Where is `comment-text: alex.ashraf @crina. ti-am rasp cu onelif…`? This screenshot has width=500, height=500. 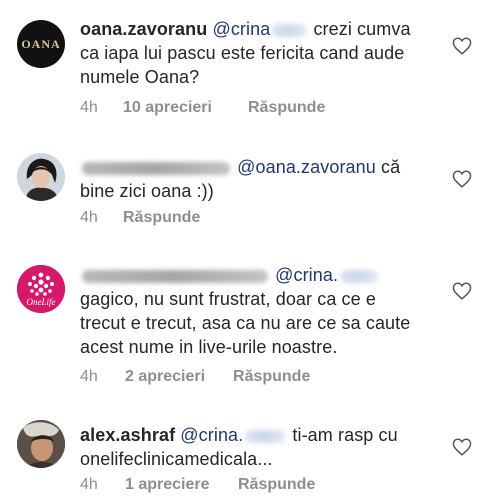 comment-text: alex.ashraf @crina. ti-am rasp cu onelif… is located at coordinates (260, 447).